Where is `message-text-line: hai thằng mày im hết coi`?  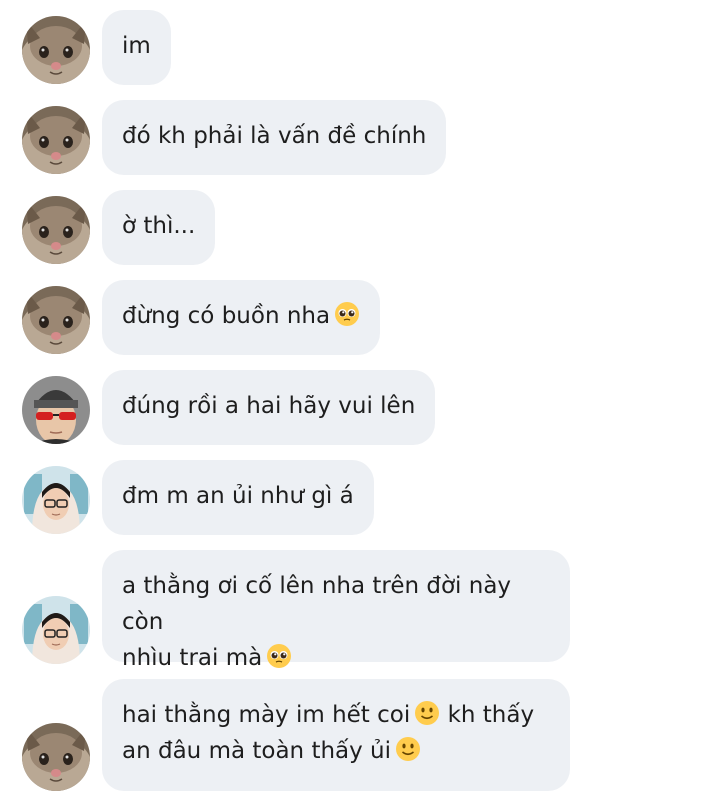
message-text-line: hai thằng mày im hết coi is located at coordinates (266, 715).